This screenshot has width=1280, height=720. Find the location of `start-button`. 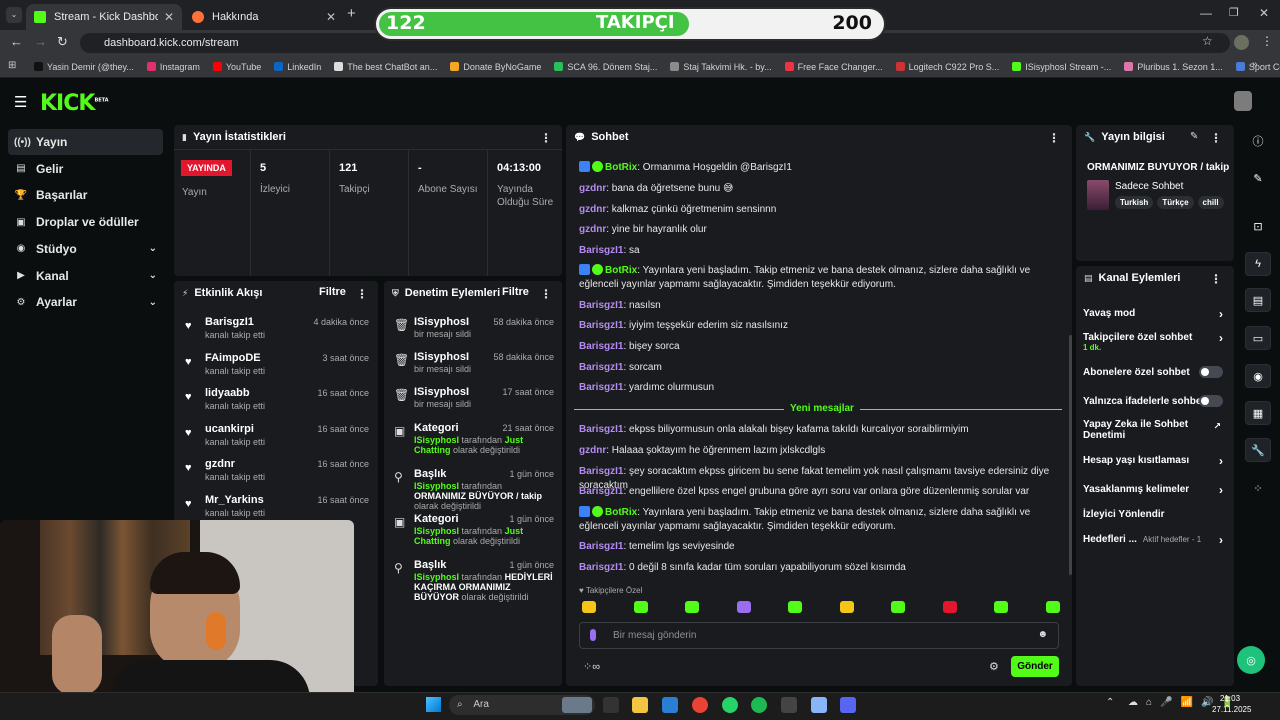

start-button is located at coordinates (433, 704).